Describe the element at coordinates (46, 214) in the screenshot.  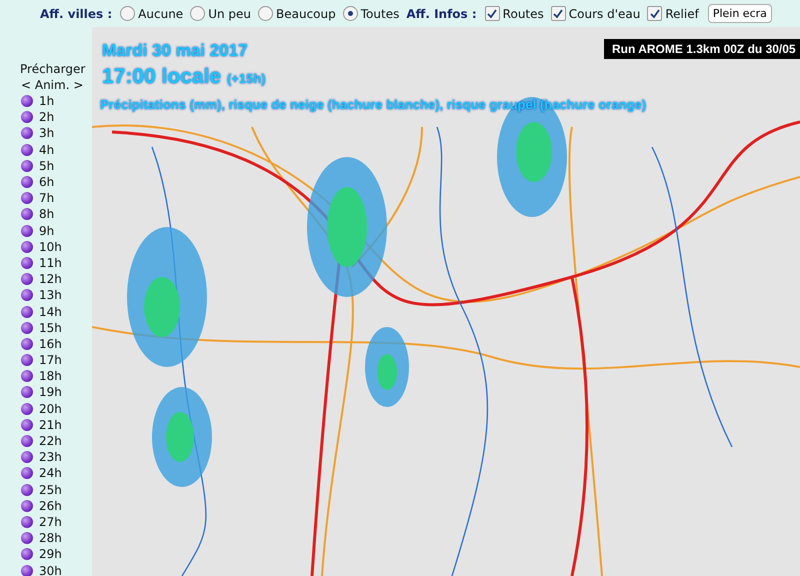
I see `hour-link: 8h` at that location.